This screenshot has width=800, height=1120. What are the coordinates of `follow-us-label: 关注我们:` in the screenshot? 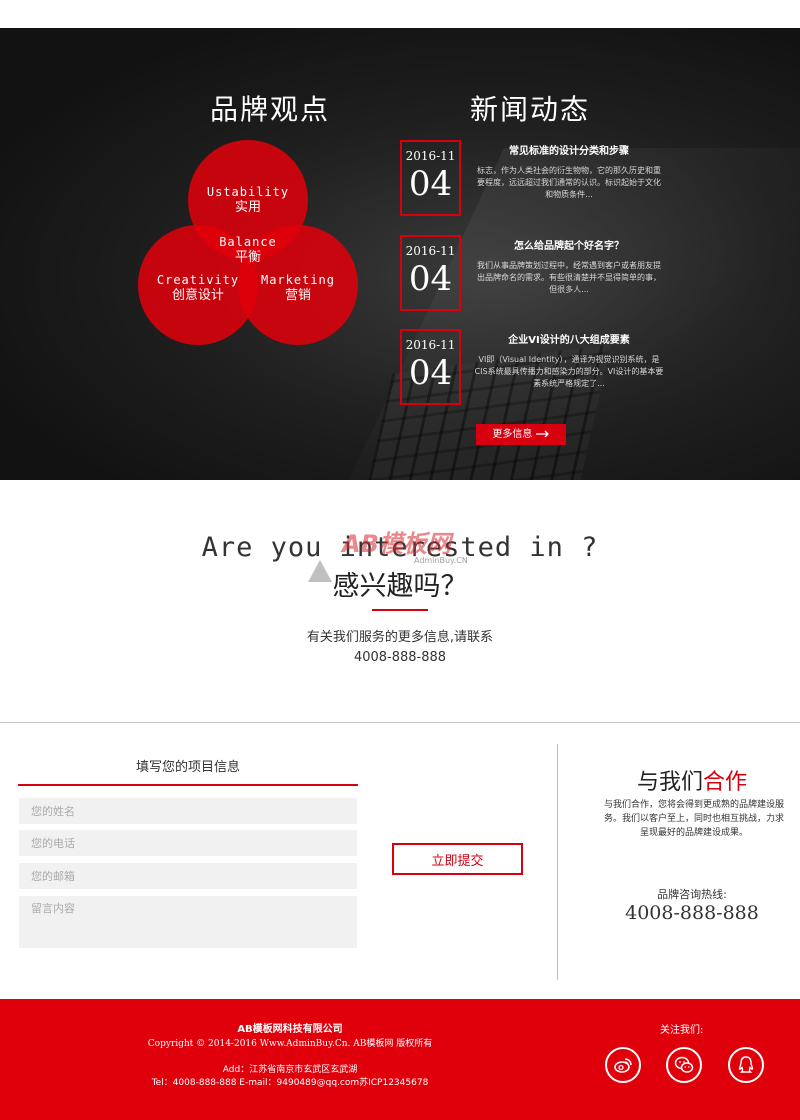 It's located at (682, 1030).